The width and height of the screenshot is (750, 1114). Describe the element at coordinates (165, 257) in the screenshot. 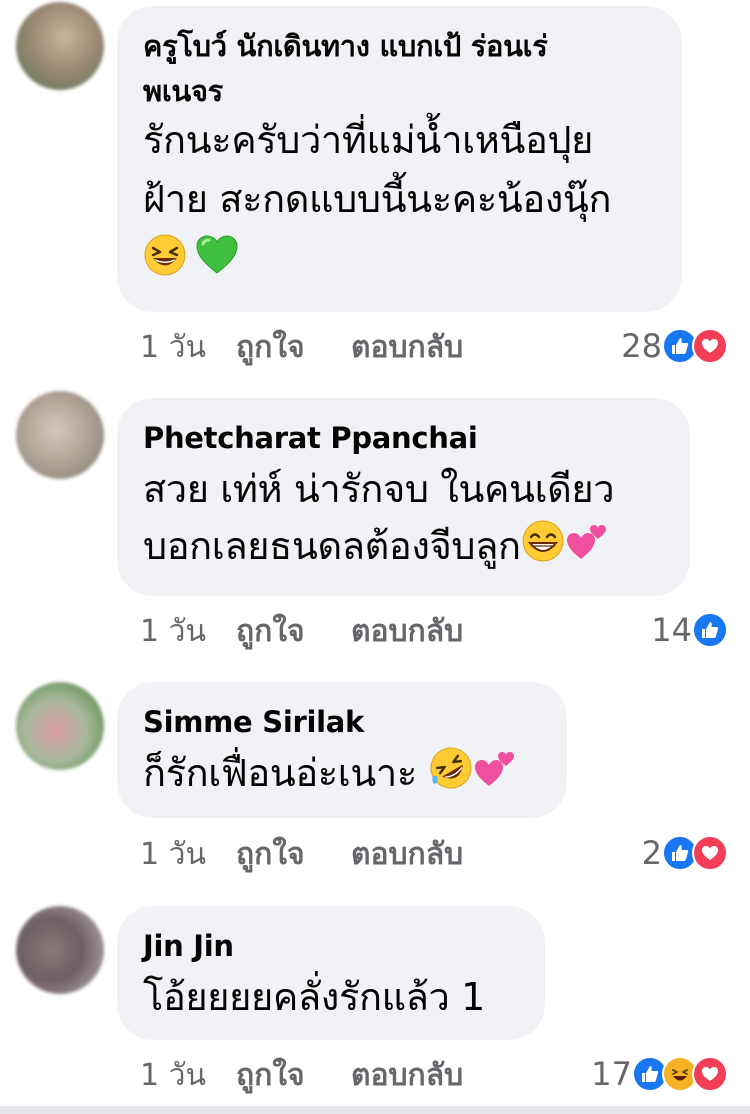

I see `grinning-squinting-face-icon` at that location.